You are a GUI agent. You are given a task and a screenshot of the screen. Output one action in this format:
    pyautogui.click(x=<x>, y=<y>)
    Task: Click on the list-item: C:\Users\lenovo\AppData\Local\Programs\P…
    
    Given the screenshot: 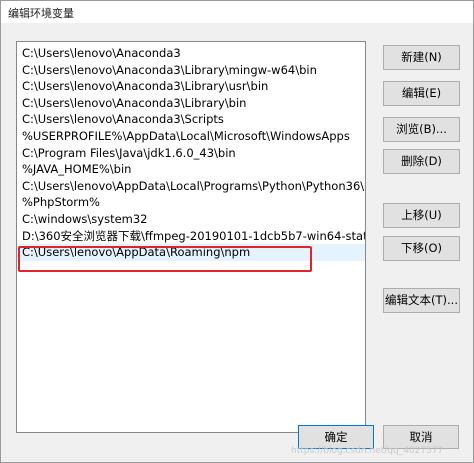 What is the action you would take?
    pyautogui.click(x=191, y=186)
    